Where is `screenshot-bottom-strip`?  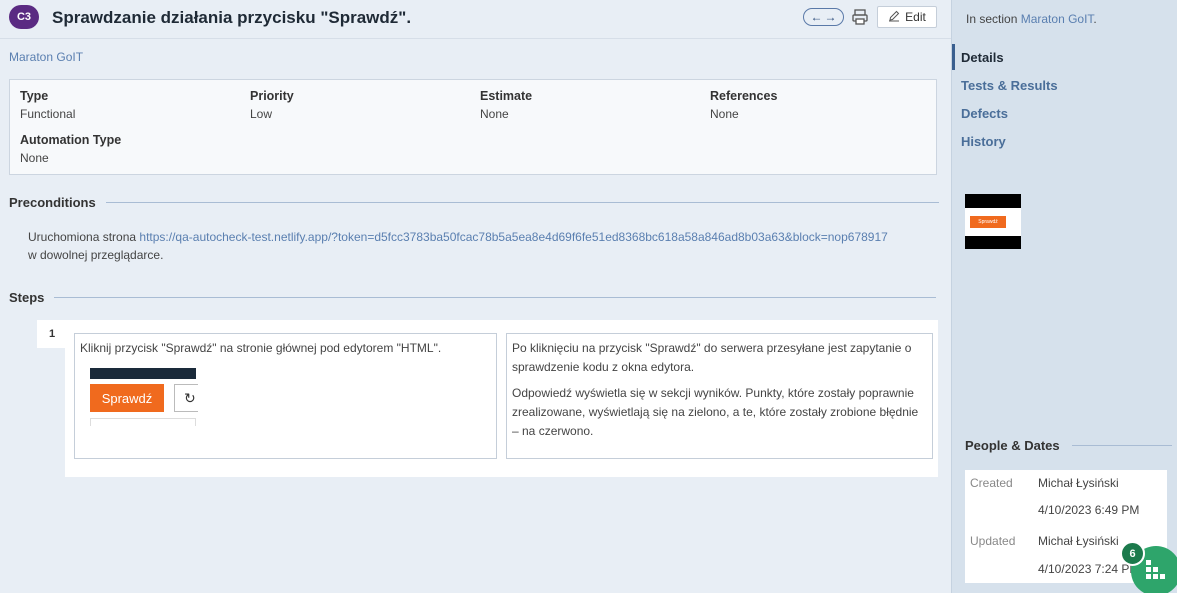 screenshot-bottom-strip is located at coordinates (143, 422).